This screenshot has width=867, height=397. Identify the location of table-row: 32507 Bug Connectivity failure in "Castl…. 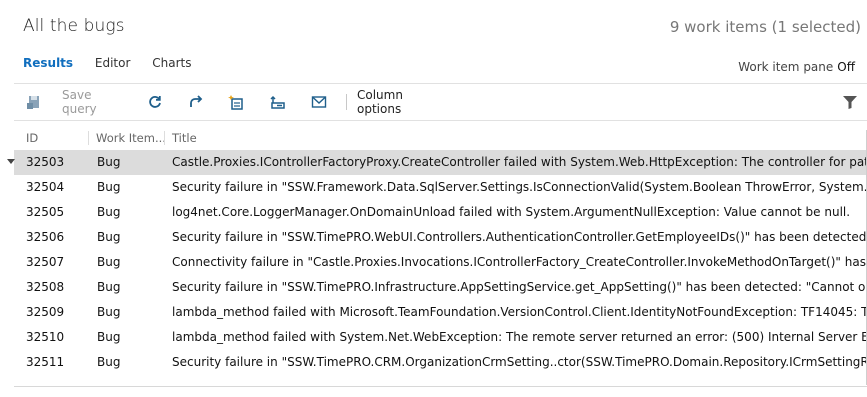
(440, 262).